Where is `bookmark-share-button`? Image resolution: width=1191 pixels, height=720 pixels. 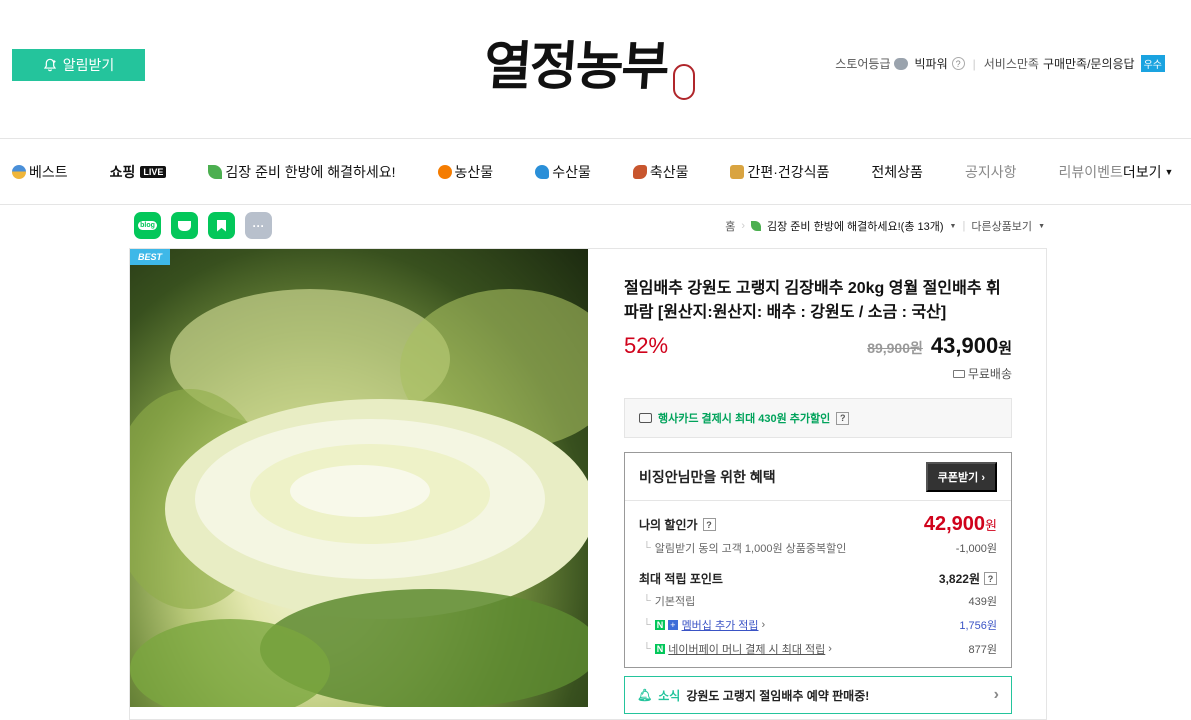 bookmark-share-button is located at coordinates (221, 225).